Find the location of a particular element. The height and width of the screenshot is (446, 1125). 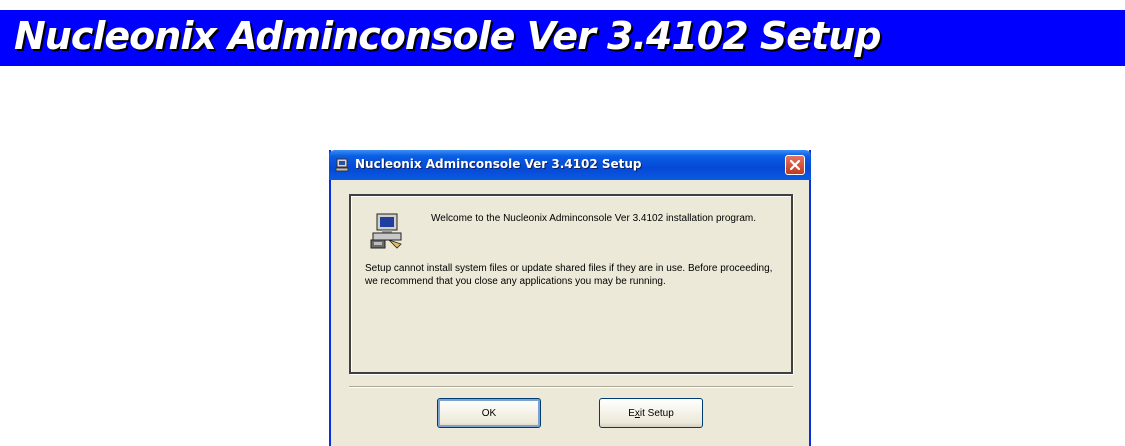

dialog-title: Nucleonix Adminconsole Ver 3.4102 Setup is located at coordinates (498, 164).